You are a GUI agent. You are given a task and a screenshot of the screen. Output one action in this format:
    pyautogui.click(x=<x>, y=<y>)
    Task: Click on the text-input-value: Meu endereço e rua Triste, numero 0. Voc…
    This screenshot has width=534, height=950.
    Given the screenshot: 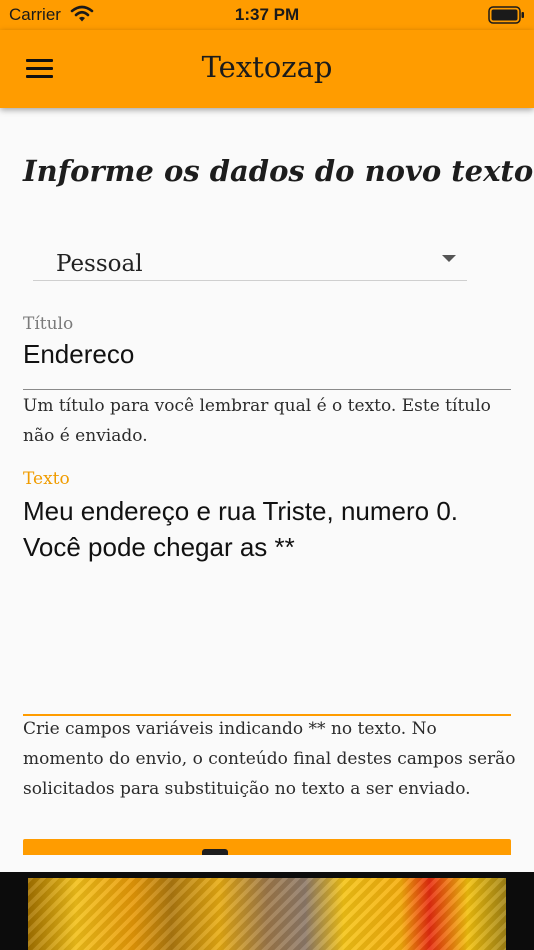 What is the action you would take?
    pyautogui.click(x=241, y=529)
    